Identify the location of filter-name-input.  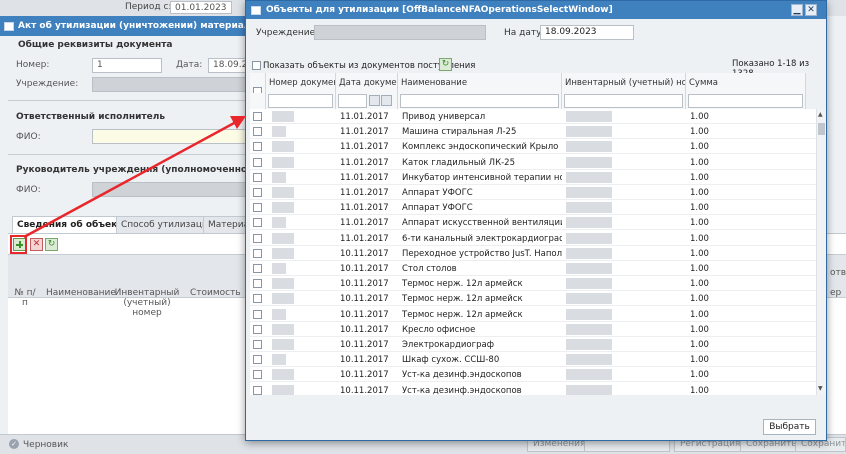
(479, 101).